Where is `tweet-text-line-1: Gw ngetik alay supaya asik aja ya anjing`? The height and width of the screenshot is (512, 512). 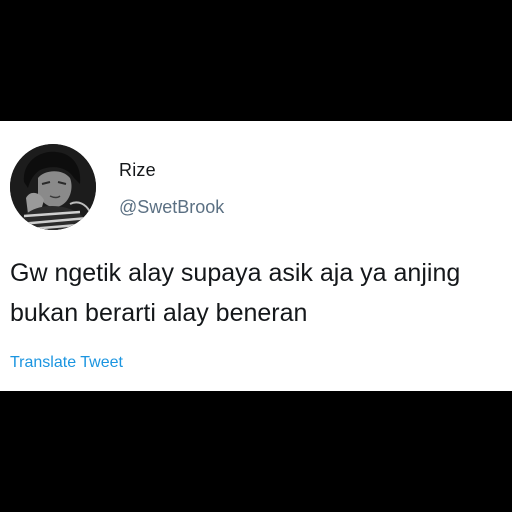 tweet-text-line-1: Gw ngetik alay supaya asik aja ya anjing is located at coordinates (235, 273).